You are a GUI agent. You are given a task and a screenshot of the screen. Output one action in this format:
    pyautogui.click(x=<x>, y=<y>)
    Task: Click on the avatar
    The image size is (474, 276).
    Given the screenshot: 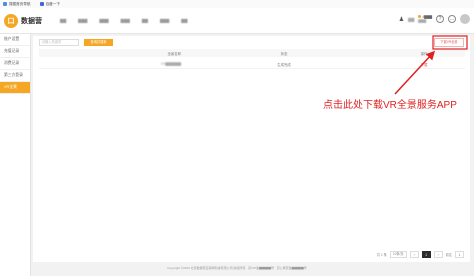 What is the action you would take?
    pyautogui.click(x=465, y=19)
    